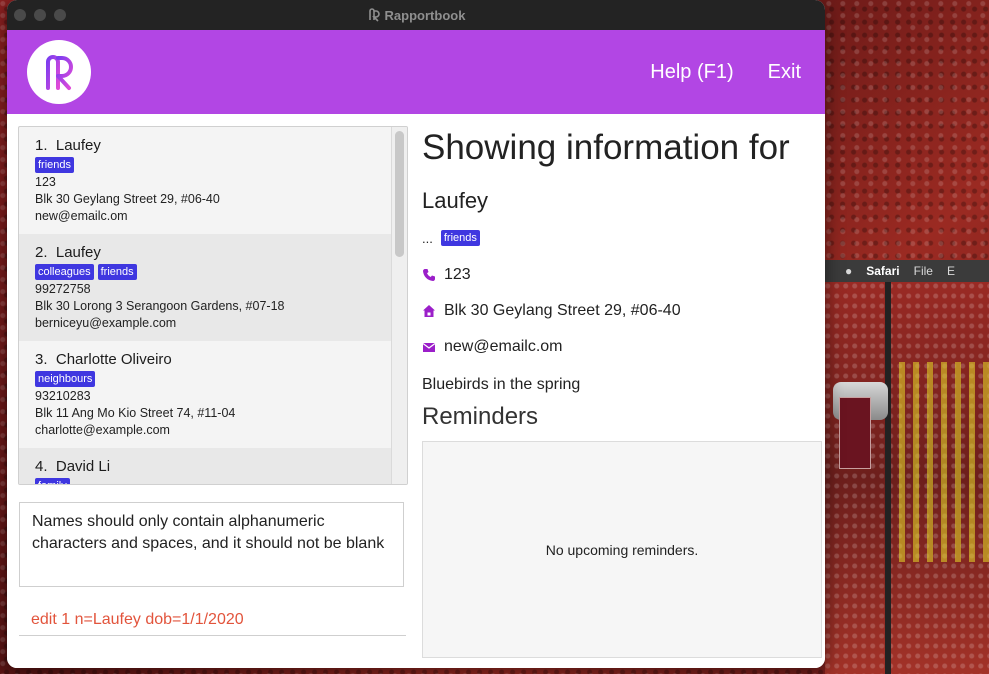 The height and width of the screenshot is (674, 989). I want to click on title-bar: Rapportbook, so click(416, 15).